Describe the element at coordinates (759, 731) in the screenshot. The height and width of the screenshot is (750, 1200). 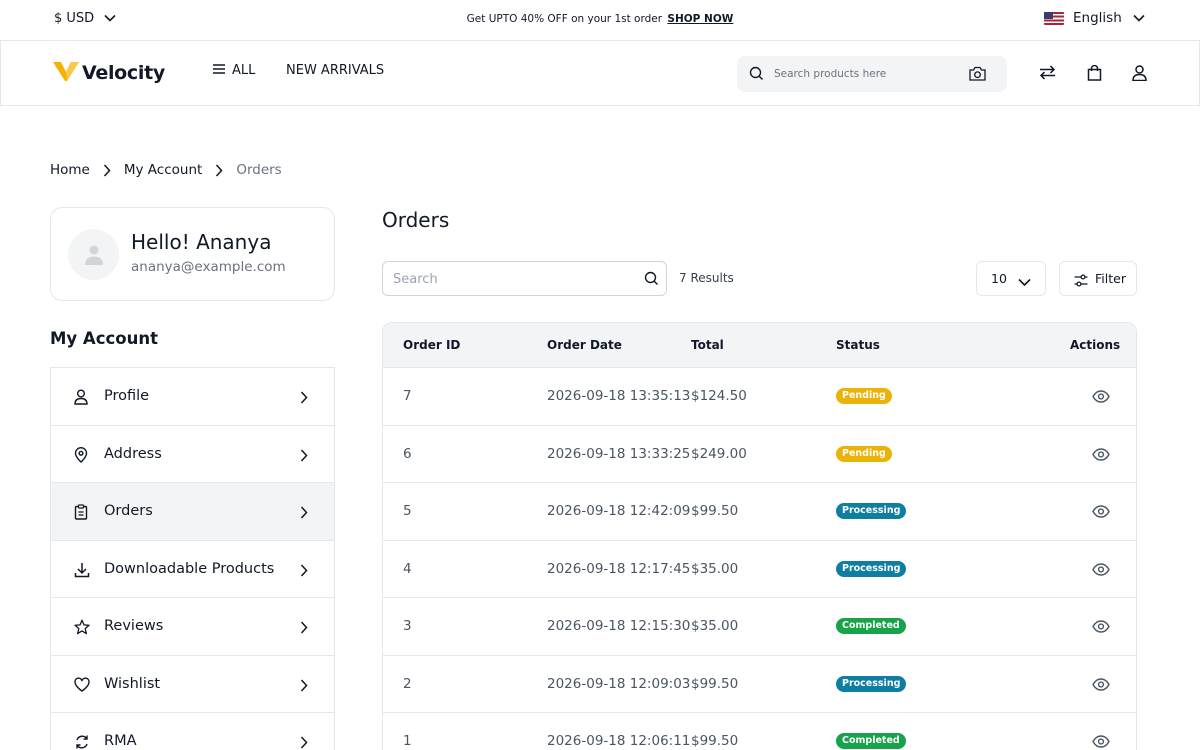
I see `table-row: 1 2026-09-18 12:06:11 $99.50 Completed` at that location.